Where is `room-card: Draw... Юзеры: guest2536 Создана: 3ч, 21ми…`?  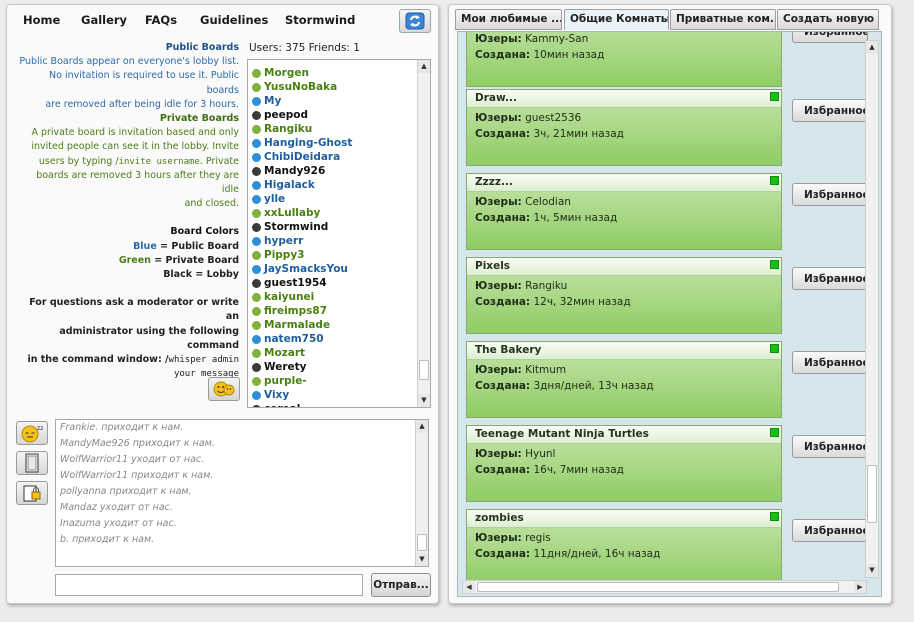 room-card: Draw... Юзеры: guest2536 Создана: 3ч, 21ми… is located at coordinates (624, 127).